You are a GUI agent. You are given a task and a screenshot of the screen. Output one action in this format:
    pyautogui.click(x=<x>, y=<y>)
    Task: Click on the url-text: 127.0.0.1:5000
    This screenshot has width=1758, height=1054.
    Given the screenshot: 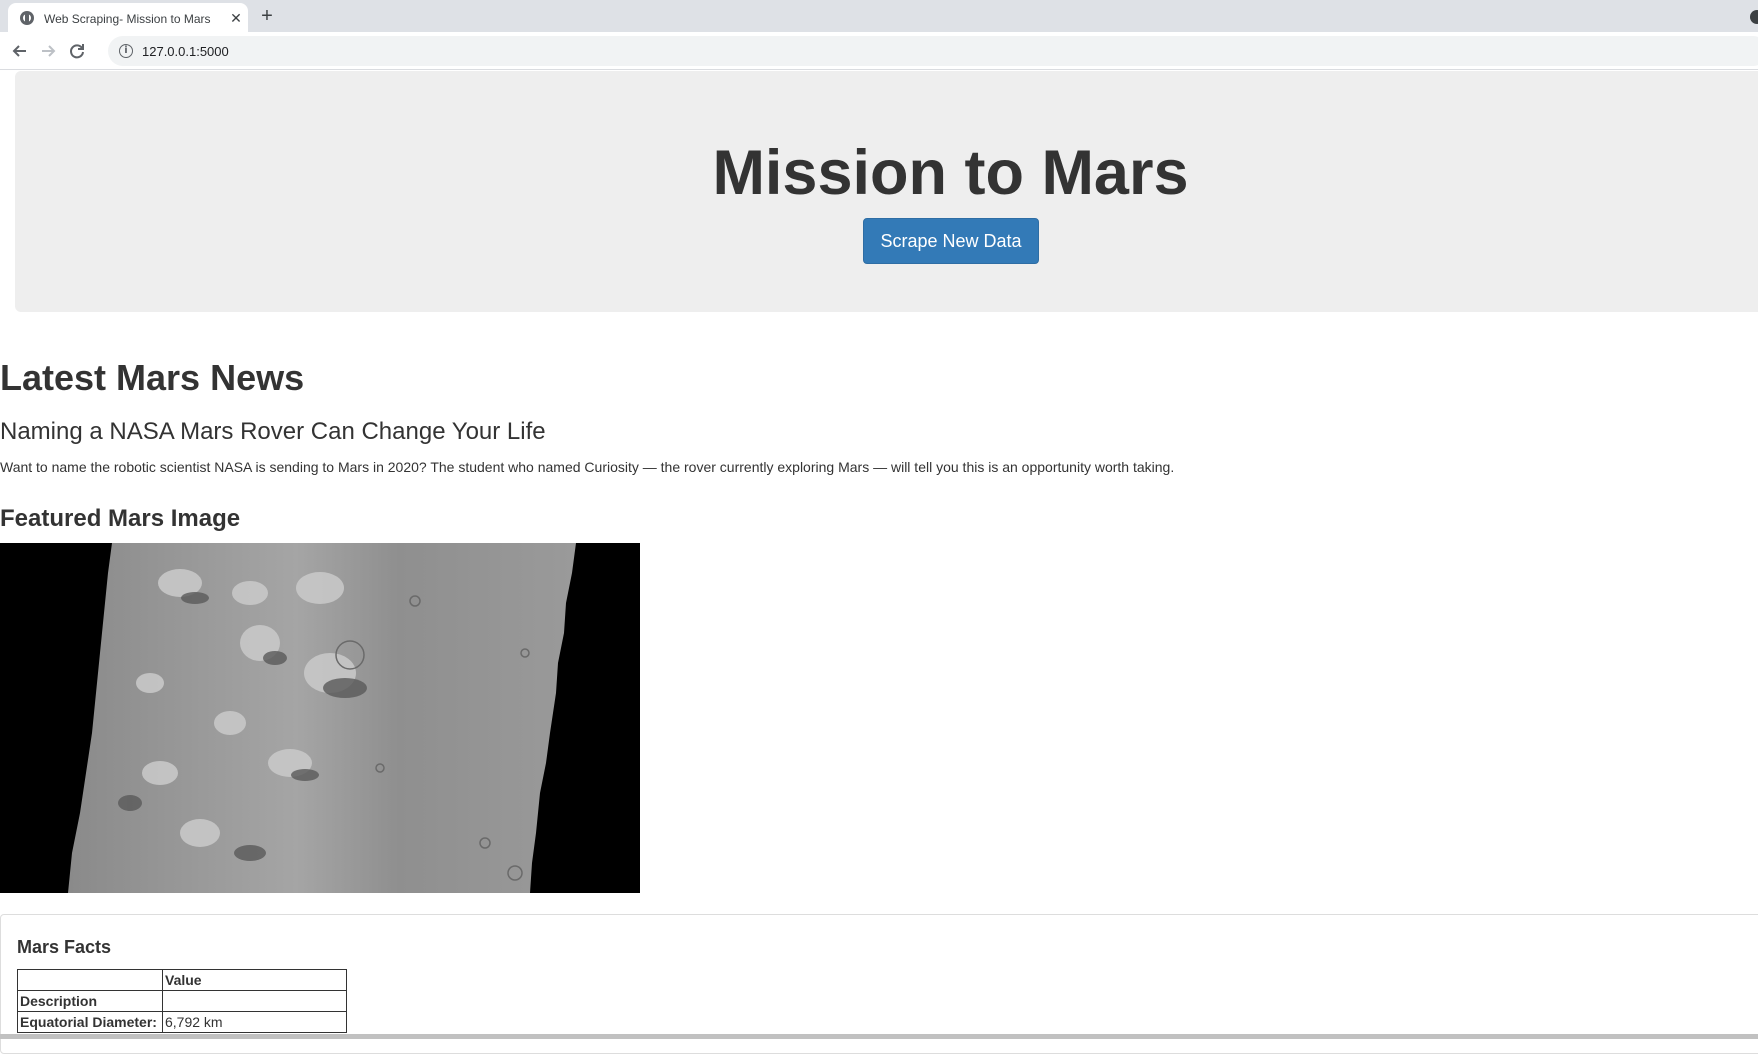 What is the action you would take?
    pyautogui.click(x=185, y=51)
    